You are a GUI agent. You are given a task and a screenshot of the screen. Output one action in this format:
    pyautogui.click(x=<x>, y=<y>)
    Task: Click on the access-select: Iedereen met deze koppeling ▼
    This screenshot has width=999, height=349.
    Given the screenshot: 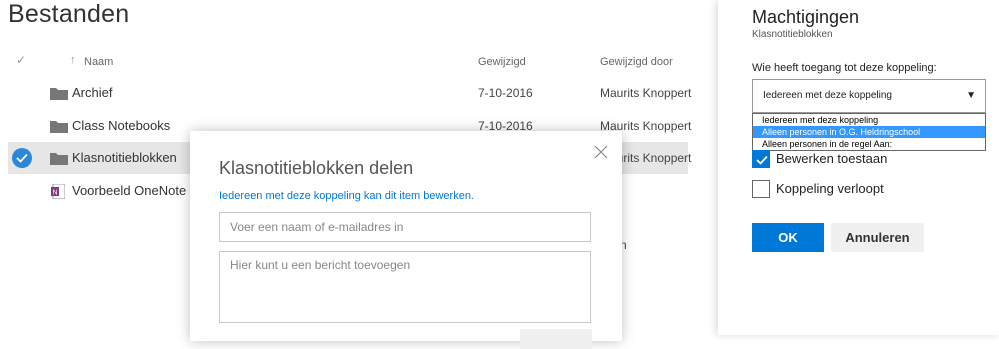 What is the action you would take?
    pyautogui.click(x=869, y=96)
    